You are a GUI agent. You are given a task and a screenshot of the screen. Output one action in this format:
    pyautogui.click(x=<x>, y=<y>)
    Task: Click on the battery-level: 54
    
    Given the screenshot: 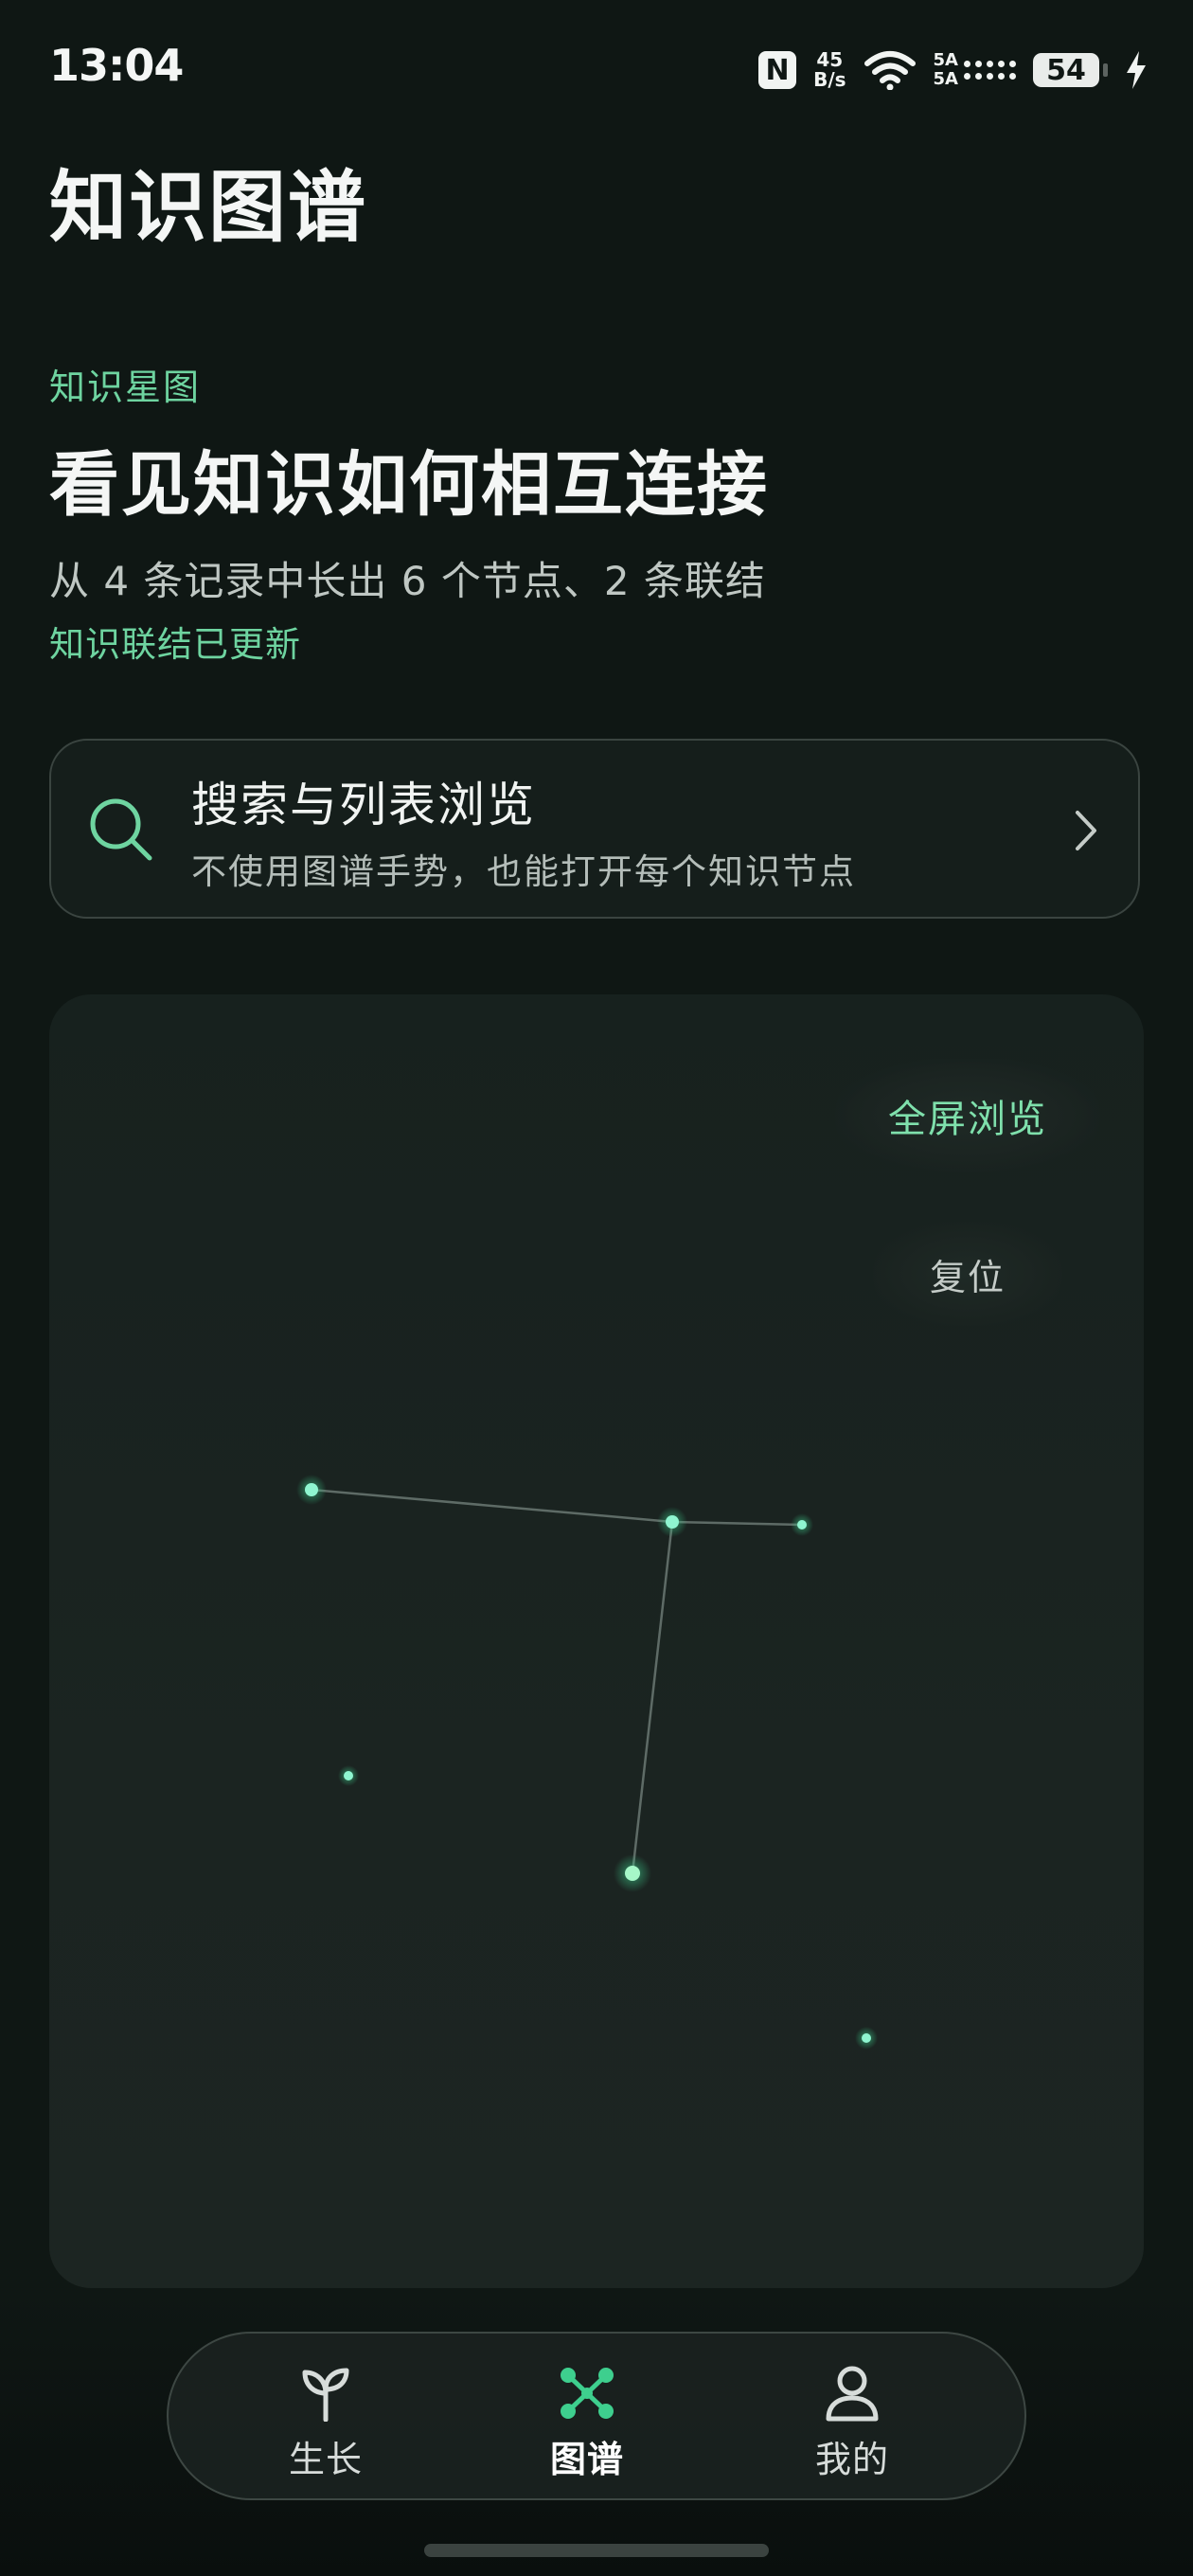 What is the action you would take?
    pyautogui.click(x=1066, y=70)
    